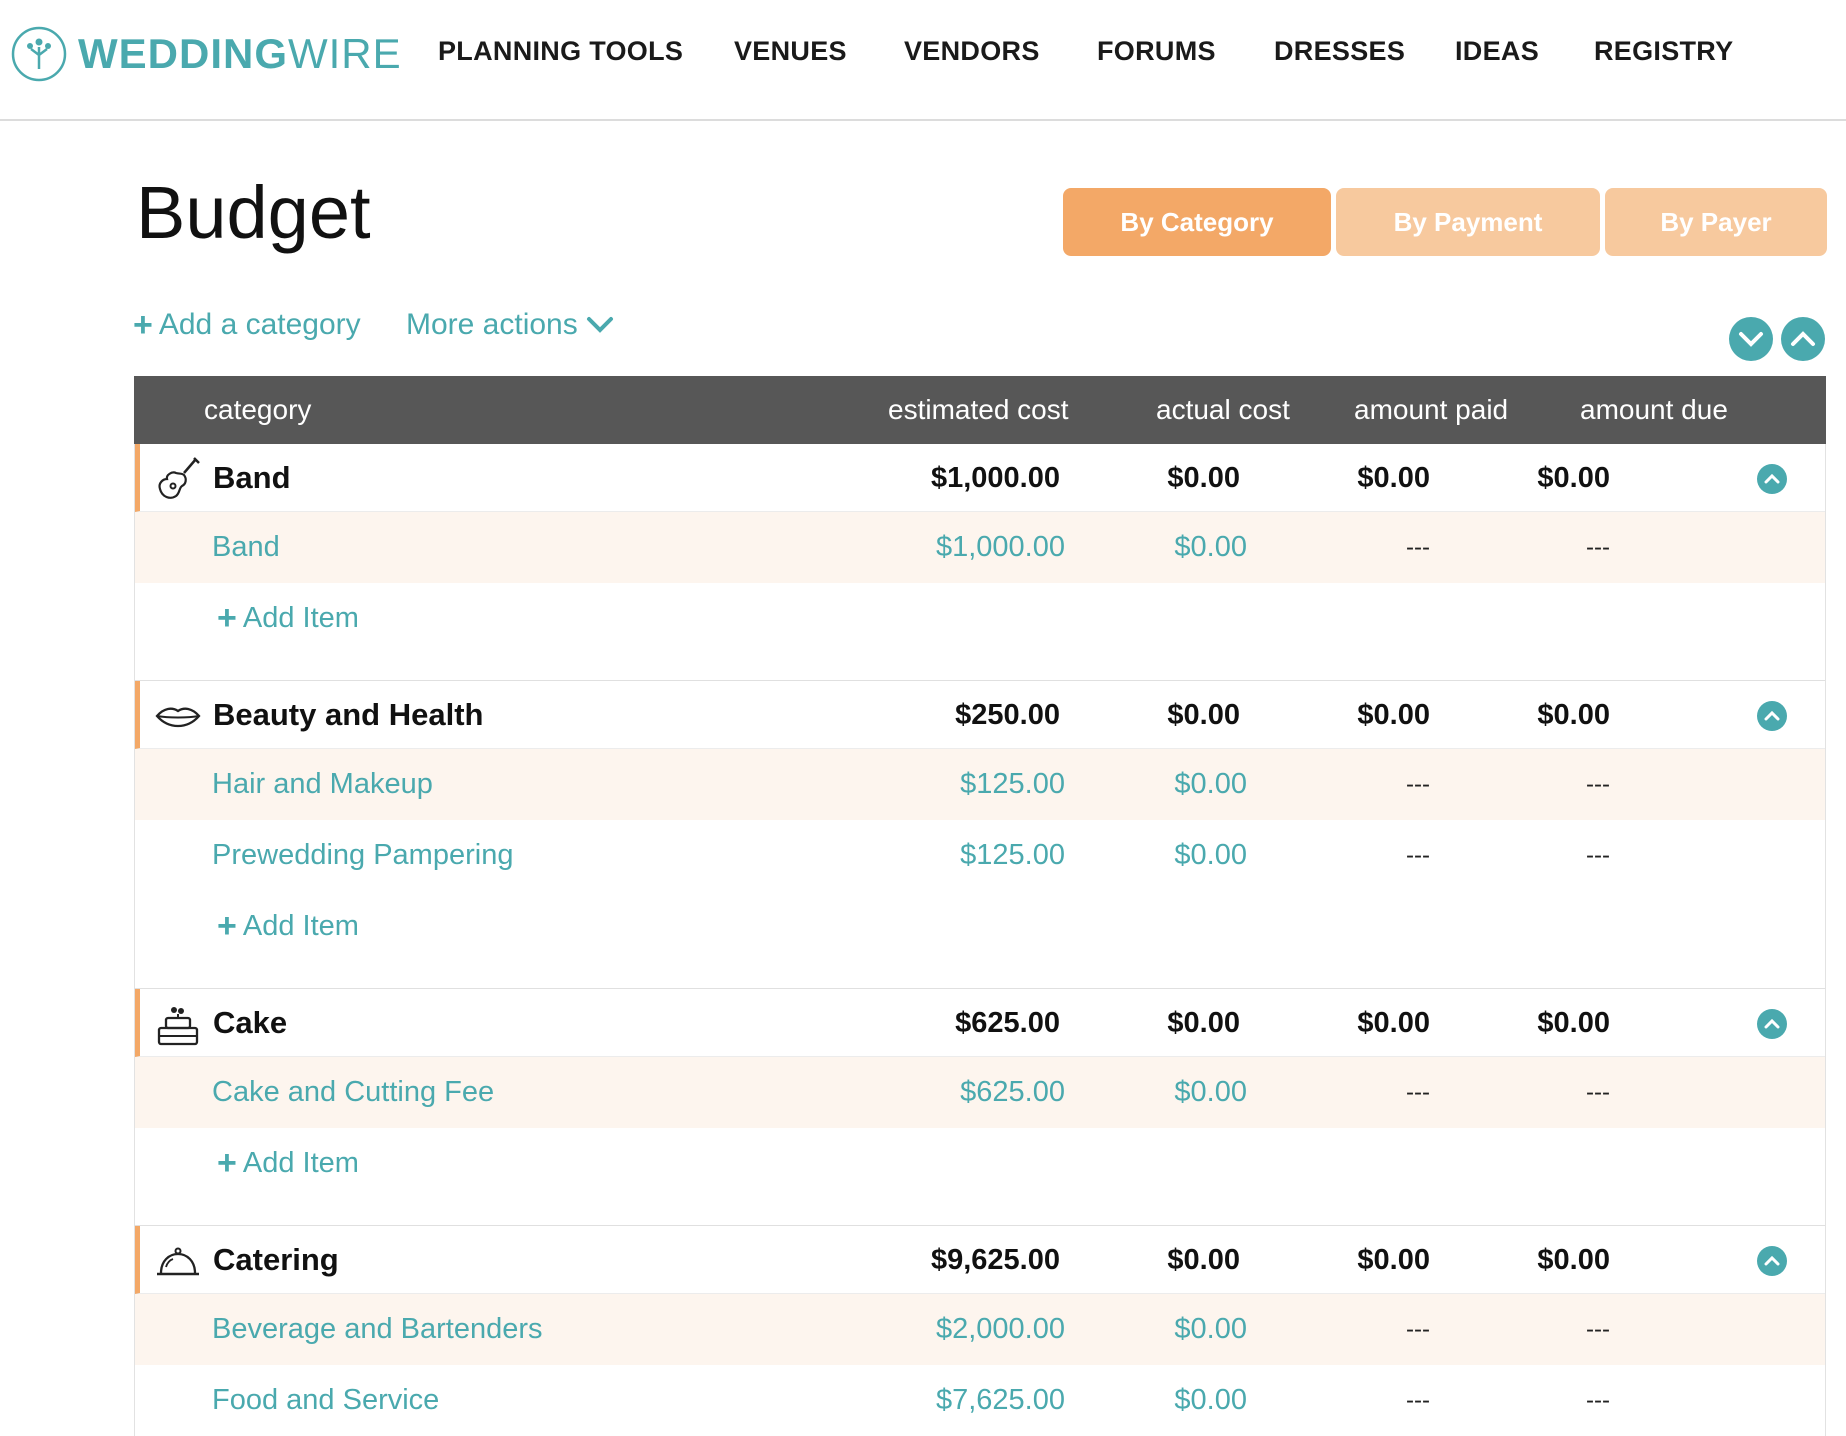 This screenshot has height=1436, width=1846. What do you see at coordinates (178, 1261) in the screenshot?
I see `cloche-icon` at bounding box center [178, 1261].